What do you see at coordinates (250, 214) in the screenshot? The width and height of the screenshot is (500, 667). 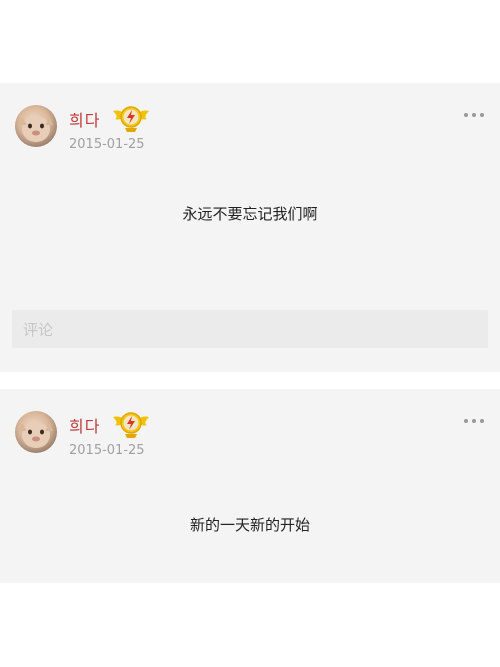 I see `post-content: 永远不要忘记我们啊` at bounding box center [250, 214].